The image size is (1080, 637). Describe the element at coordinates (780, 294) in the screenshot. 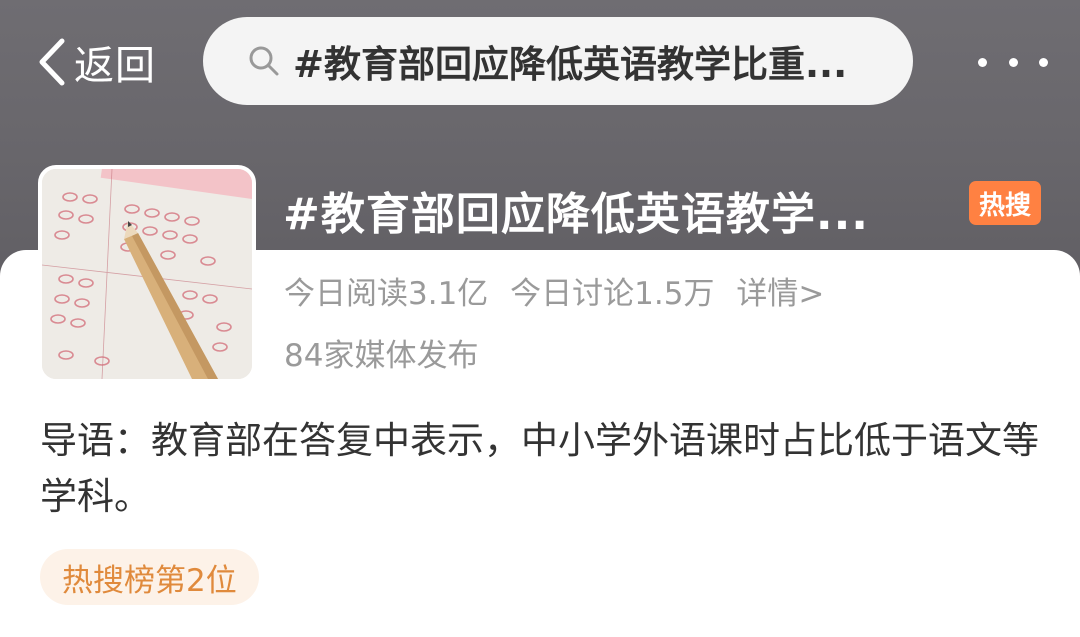

I see `detail-link: 详情>` at that location.